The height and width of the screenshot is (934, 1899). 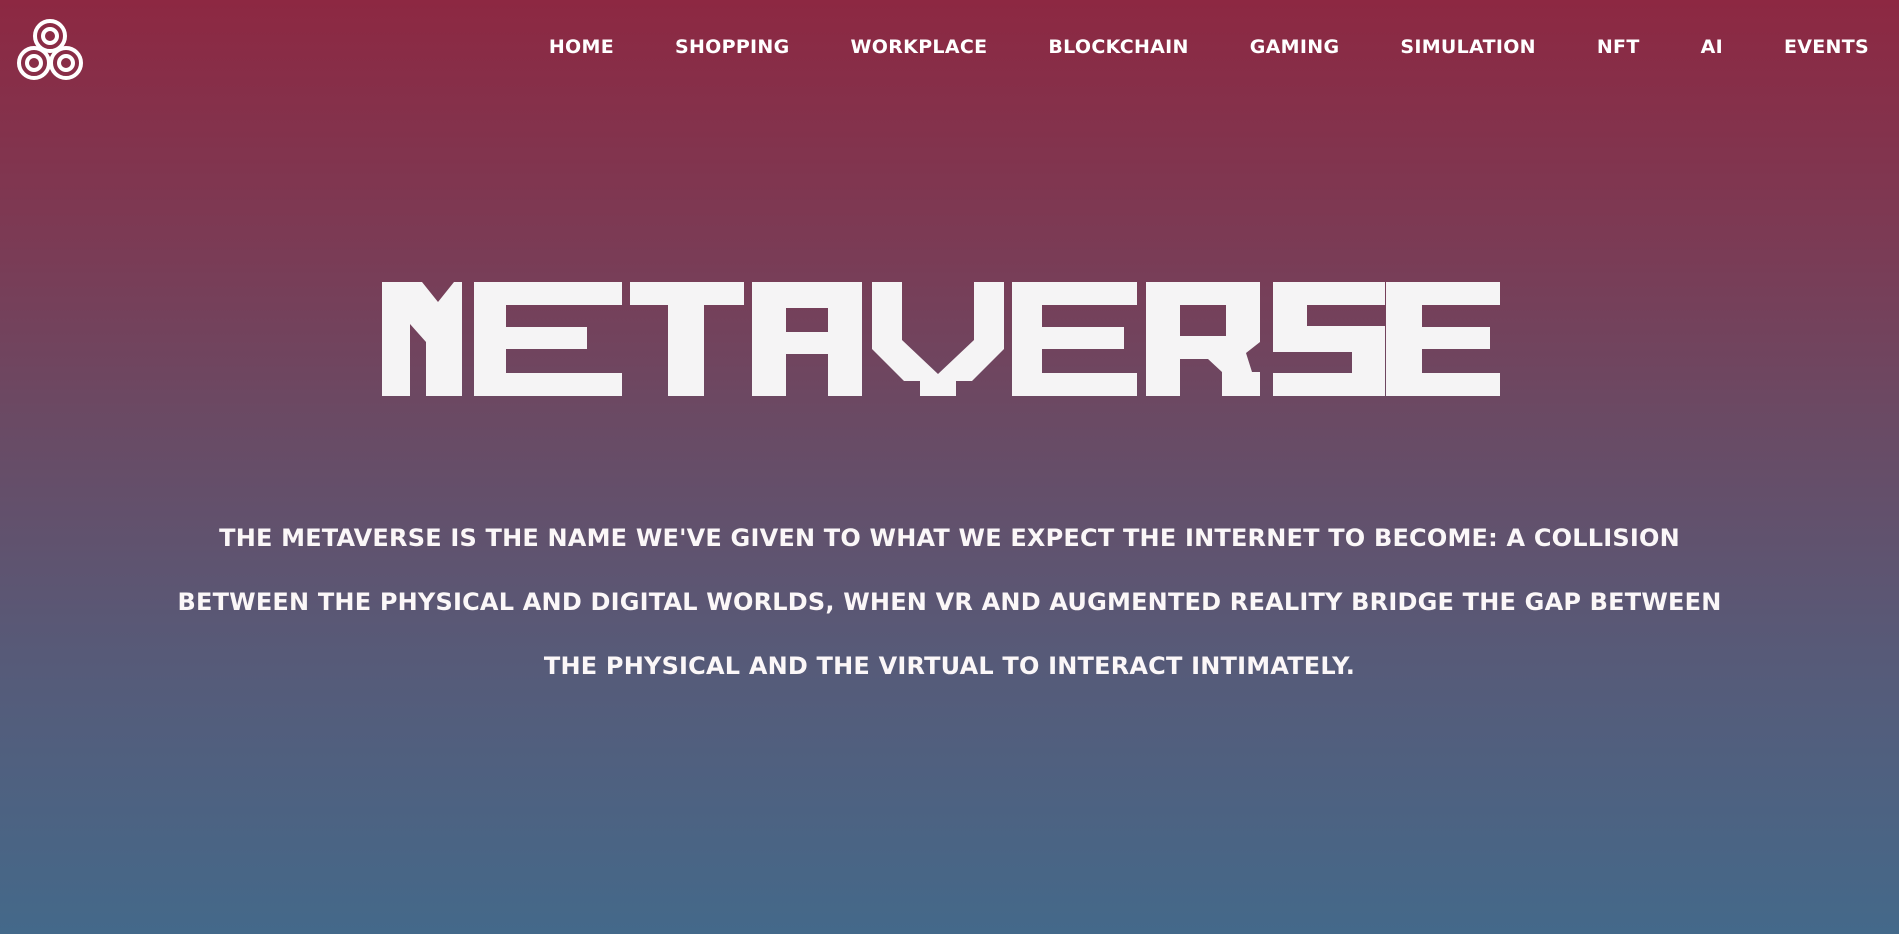 What do you see at coordinates (1295, 47) in the screenshot?
I see `nav-item-gaming: GAMING` at bounding box center [1295, 47].